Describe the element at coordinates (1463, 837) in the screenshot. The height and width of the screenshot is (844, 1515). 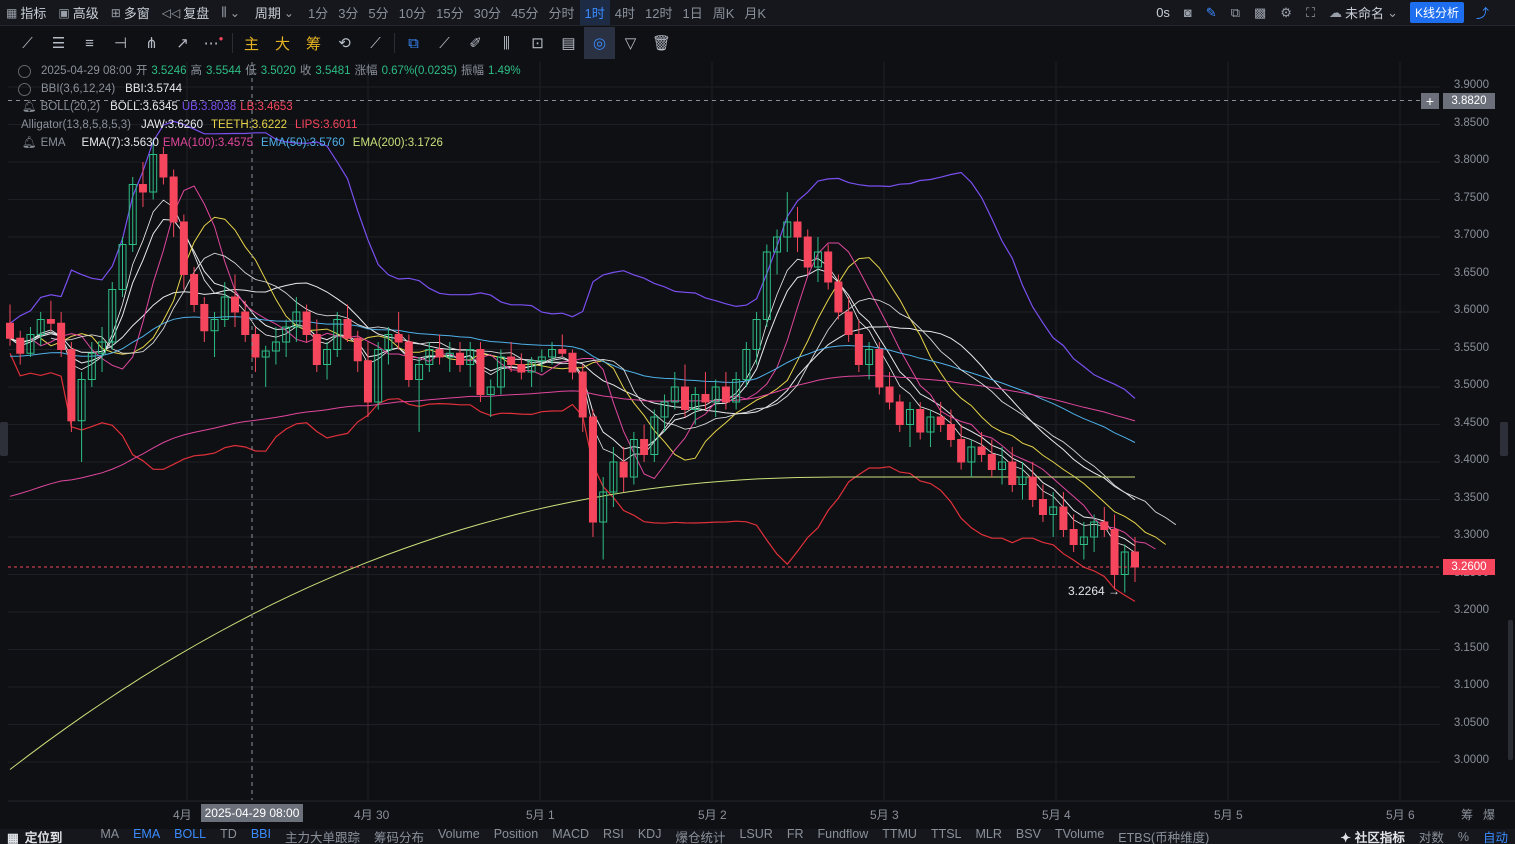
I see `percent-toggle: %` at that location.